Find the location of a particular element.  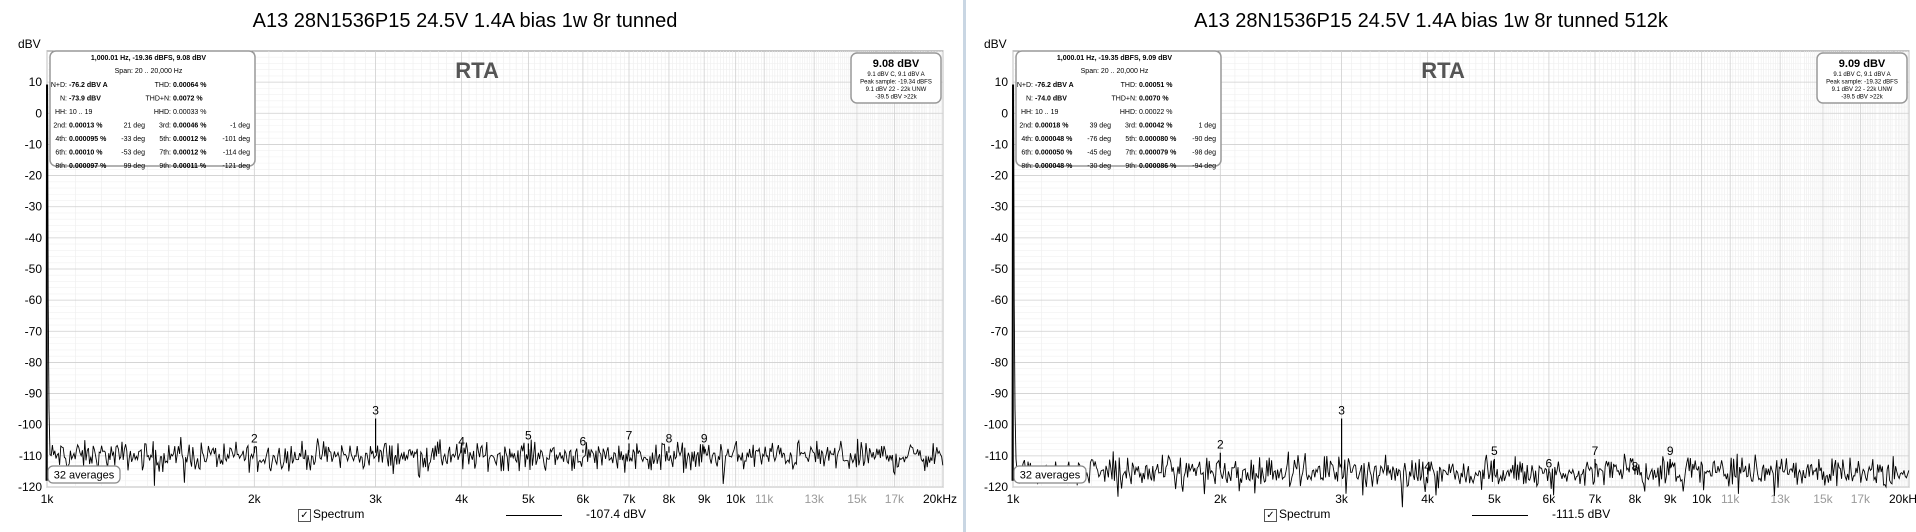

info-cell: 0.00013 % is located at coordinates (86, 126).